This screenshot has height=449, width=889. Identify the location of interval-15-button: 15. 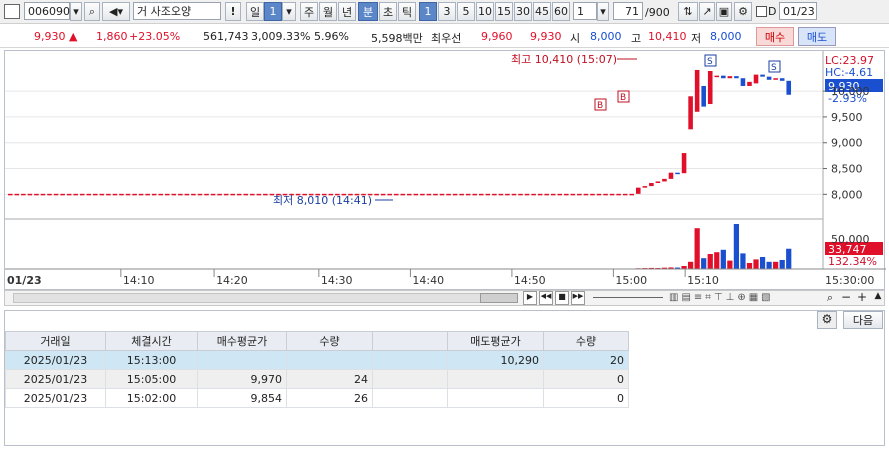
(504, 11).